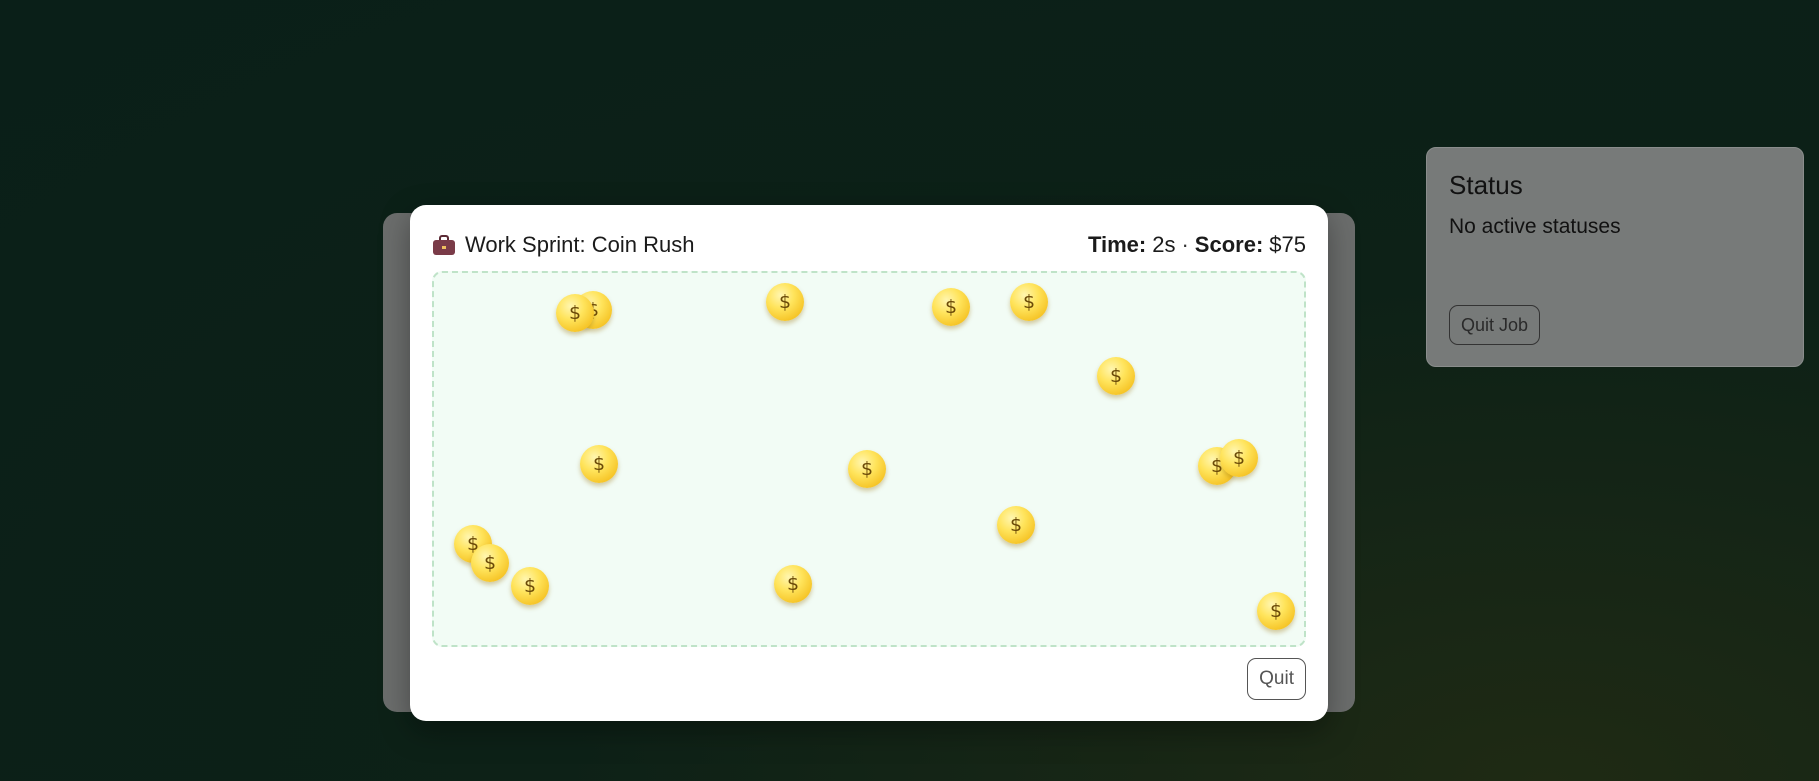 The height and width of the screenshot is (781, 1819). Describe the element at coordinates (1495, 325) in the screenshot. I see `quit-job-button: Quit Job` at that location.